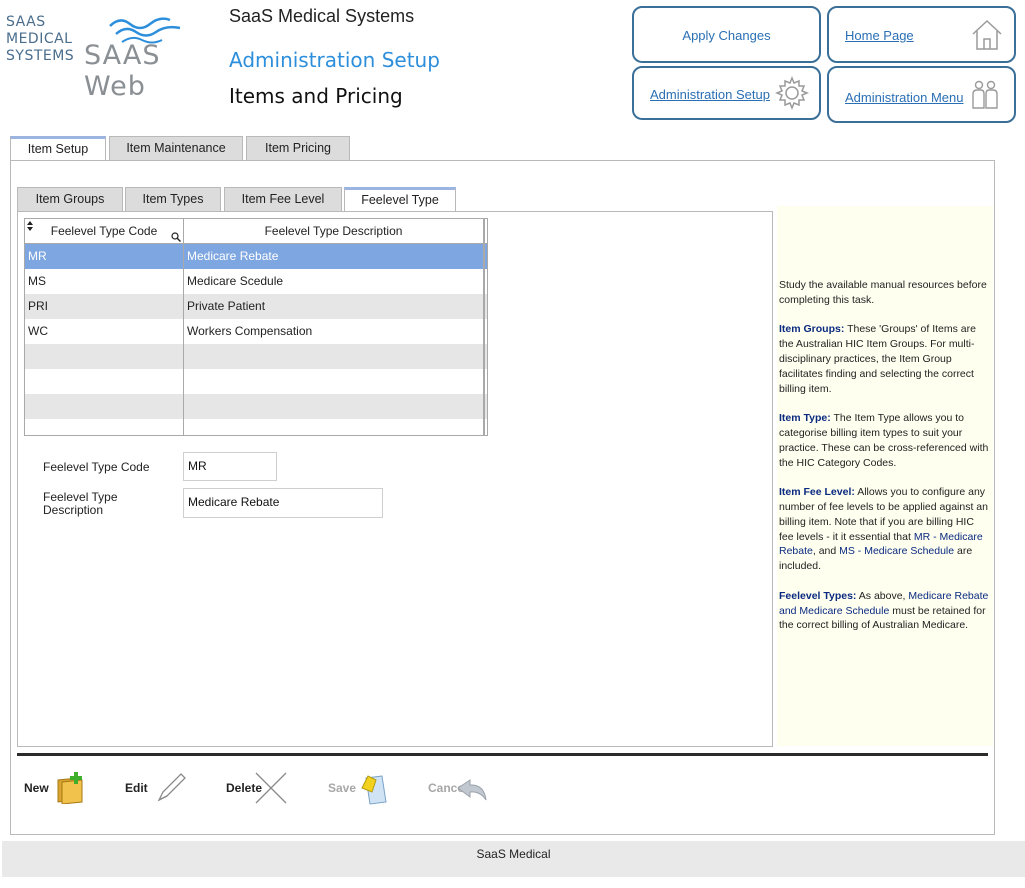  What do you see at coordinates (271, 788) in the screenshot?
I see `delete-x-icon` at bounding box center [271, 788].